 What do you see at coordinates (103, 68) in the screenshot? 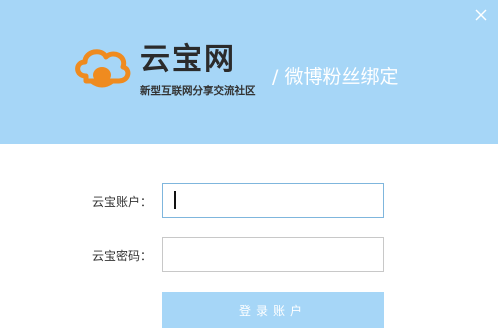
I see `brand-logo-icon` at bounding box center [103, 68].